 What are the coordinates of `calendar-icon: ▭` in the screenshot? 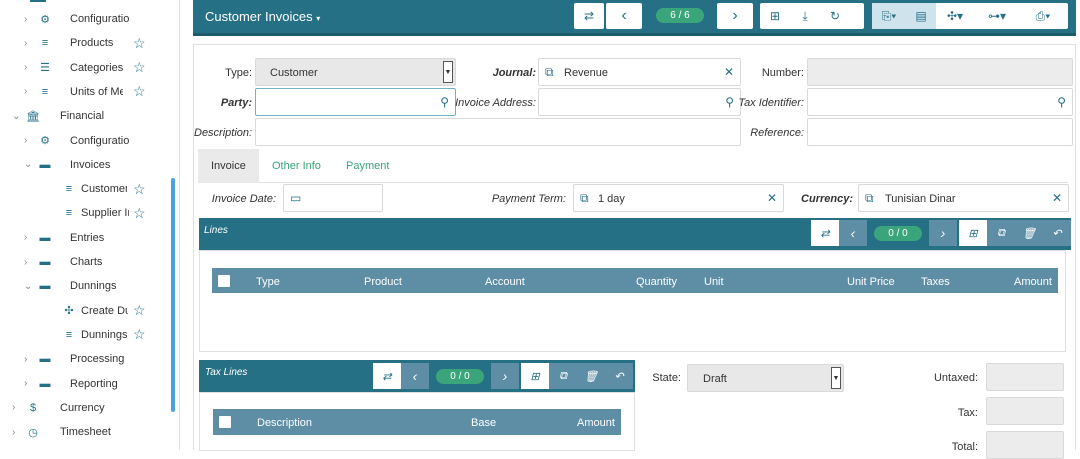 It's located at (295, 198).